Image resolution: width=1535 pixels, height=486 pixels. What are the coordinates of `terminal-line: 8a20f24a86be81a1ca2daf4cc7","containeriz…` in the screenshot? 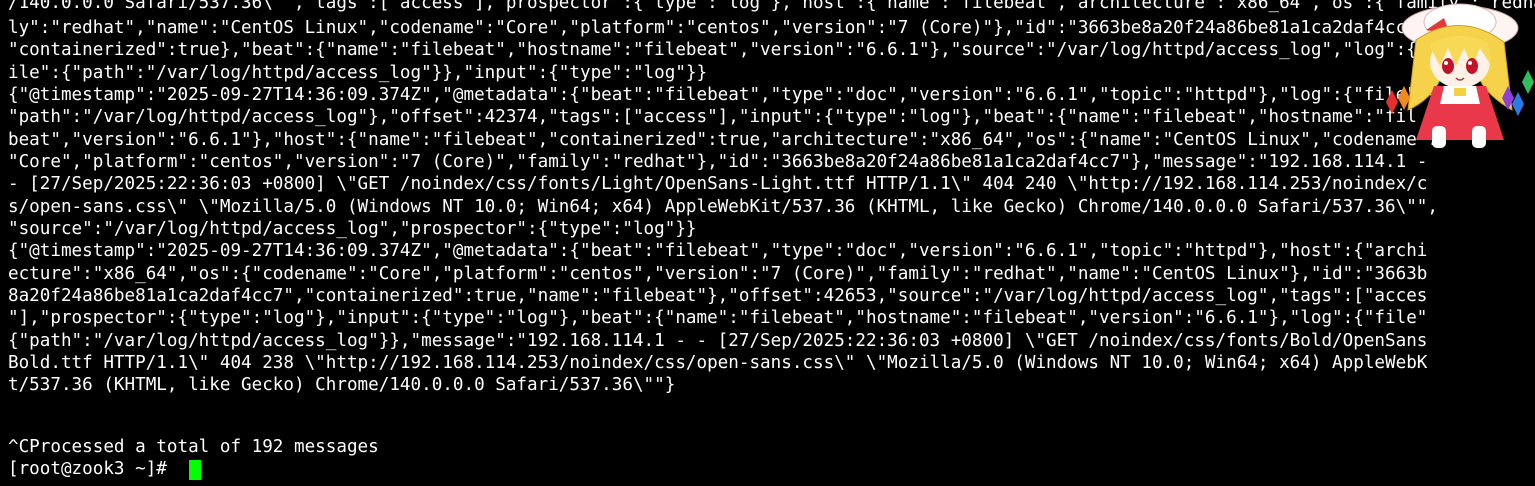 It's located at (718, 296).